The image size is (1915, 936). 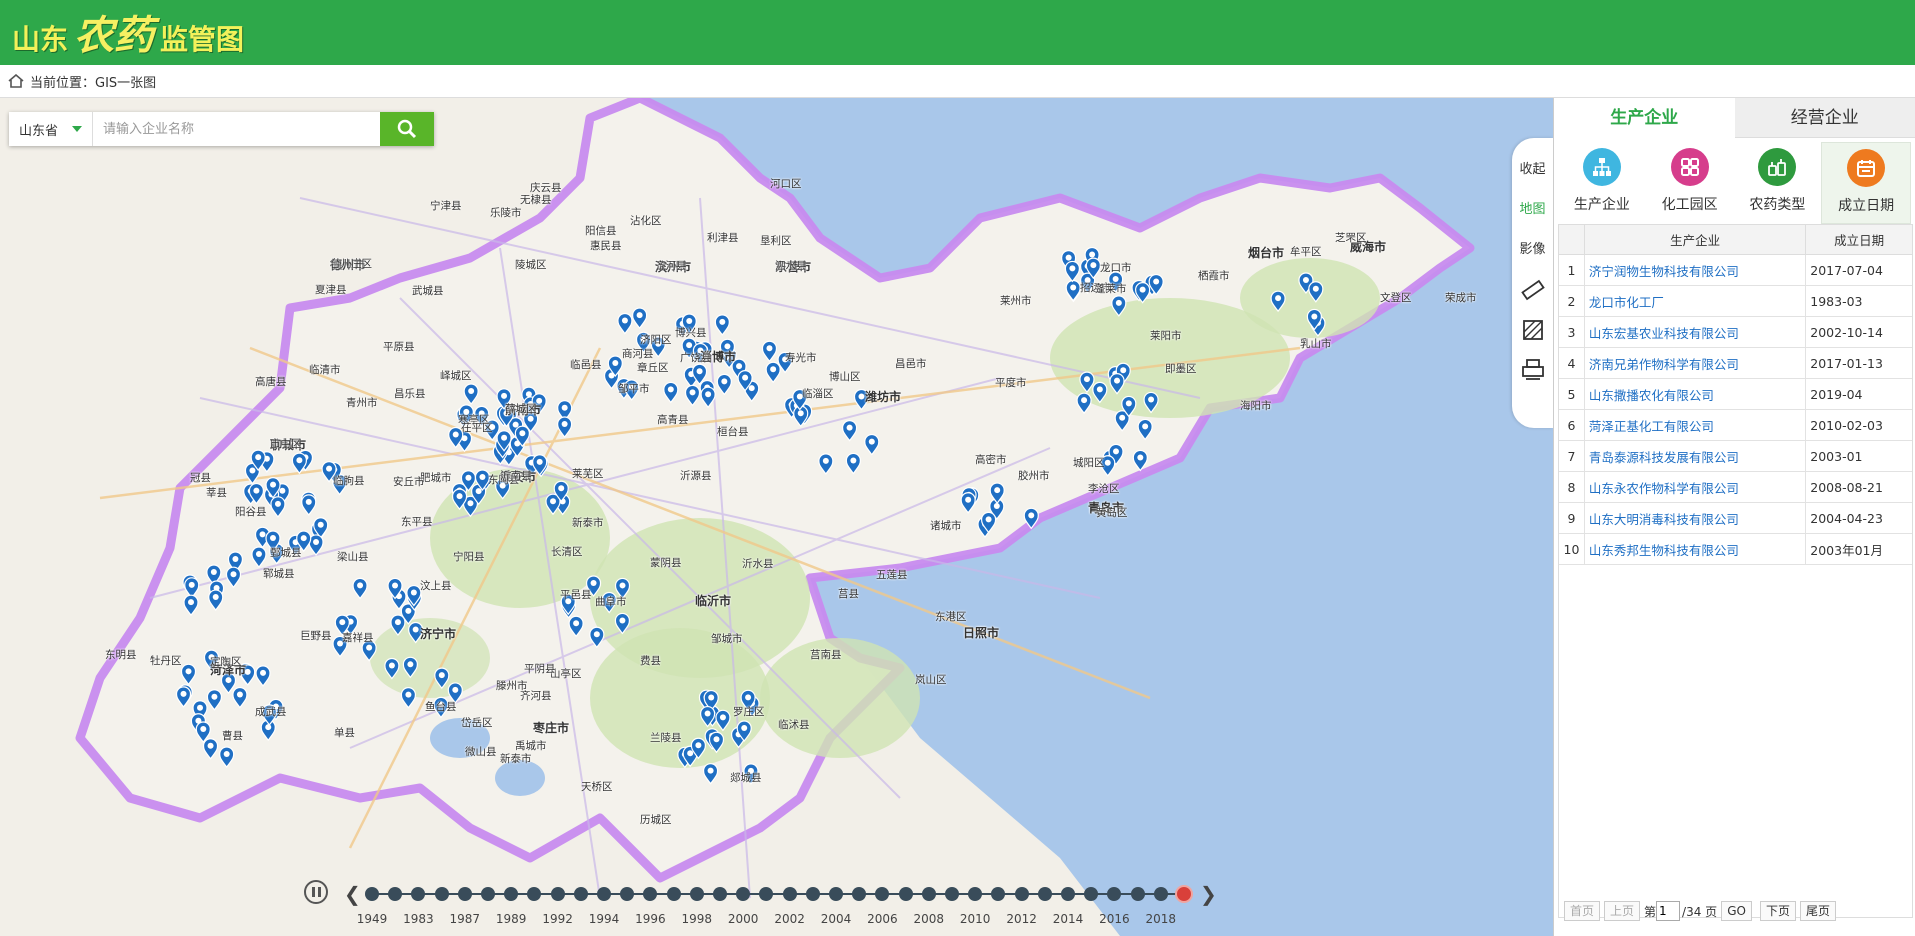 I want to click on category-producers: 生产企业, so click(x=1602, y=183).